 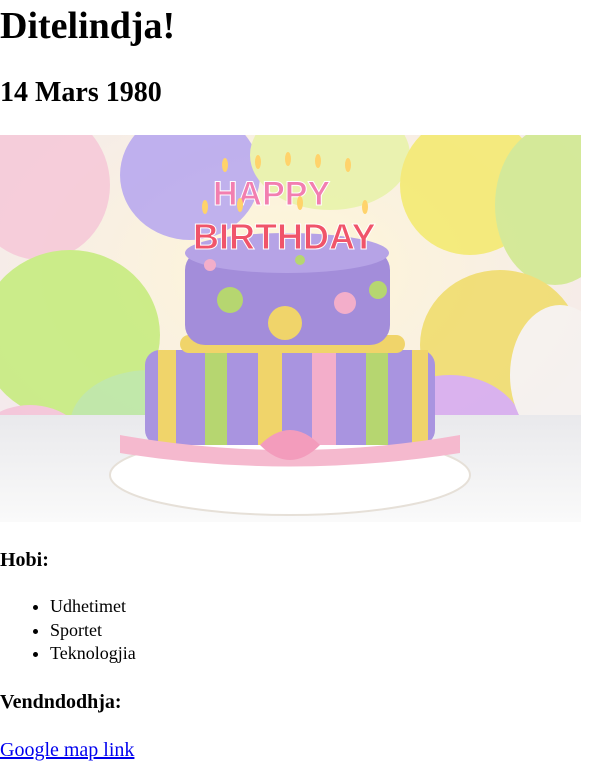 What do you see at coordinates (81, 92) in the screenshot?
I see `birth-date: 14 Mars 1980` at bounding box center [81, 92].